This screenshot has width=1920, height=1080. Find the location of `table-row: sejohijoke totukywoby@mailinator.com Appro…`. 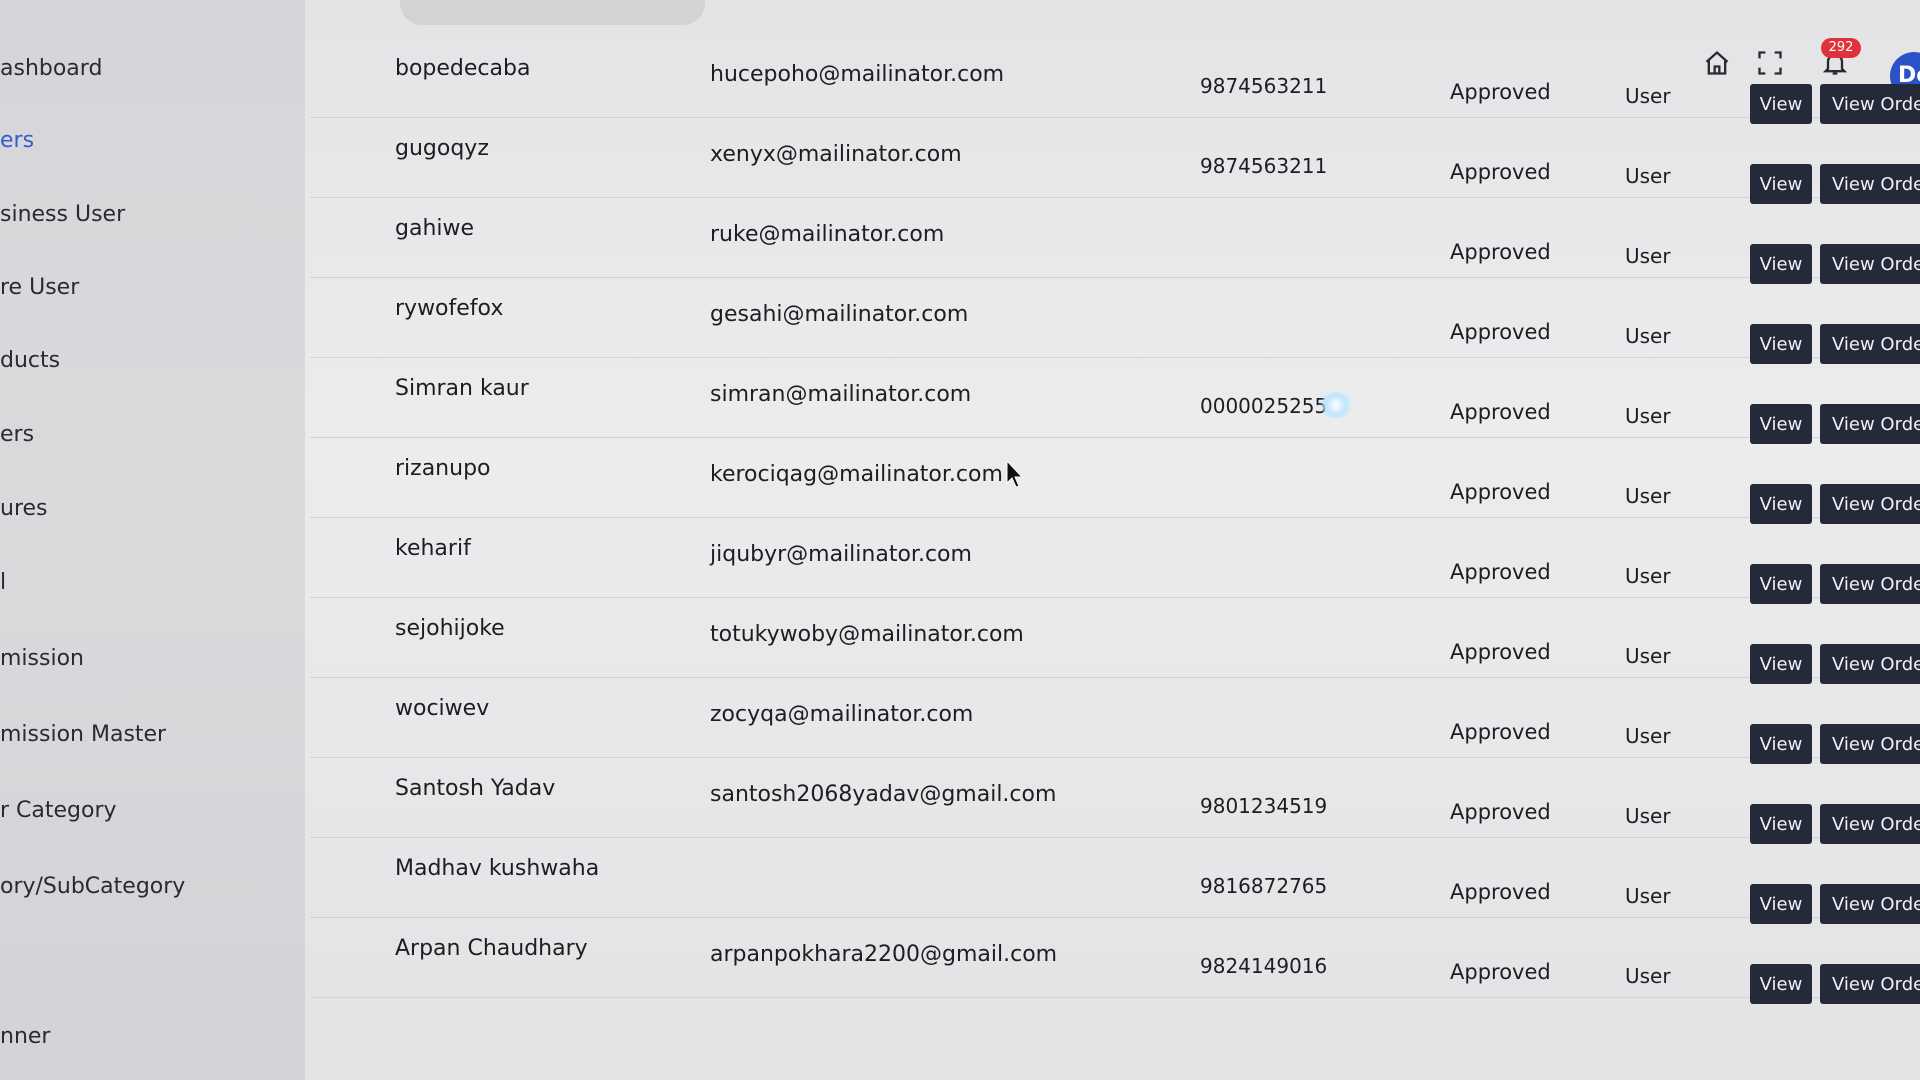

table-row: sejohijoke totukywoby@mailinator.com Appro… is located at coordinates (1115, 642).